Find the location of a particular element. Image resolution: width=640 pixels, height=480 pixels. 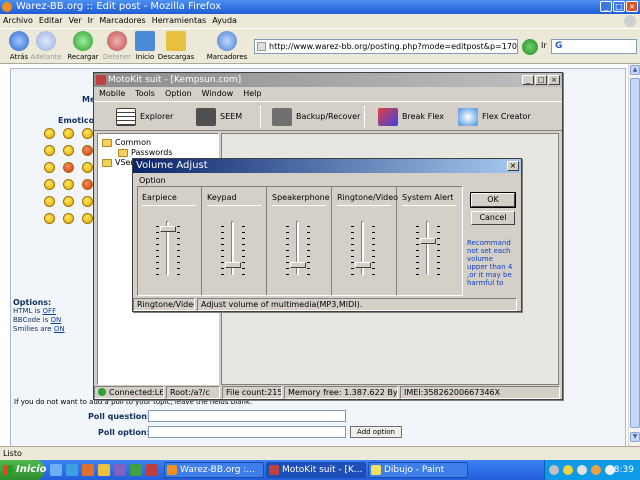

maximize-button: □ is located at coordinates (619, 6).